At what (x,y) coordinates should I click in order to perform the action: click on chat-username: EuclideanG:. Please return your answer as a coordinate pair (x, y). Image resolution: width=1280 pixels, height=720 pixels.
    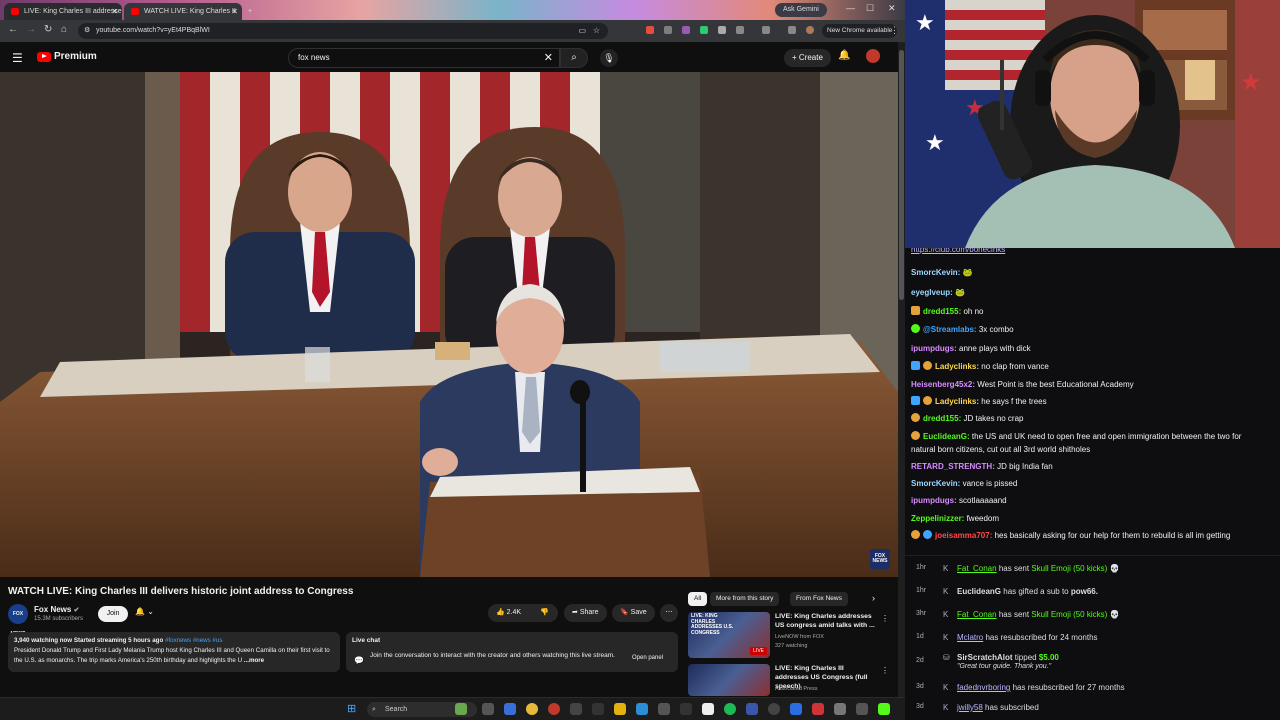
    Looking at the image, I should click on (946, 436).